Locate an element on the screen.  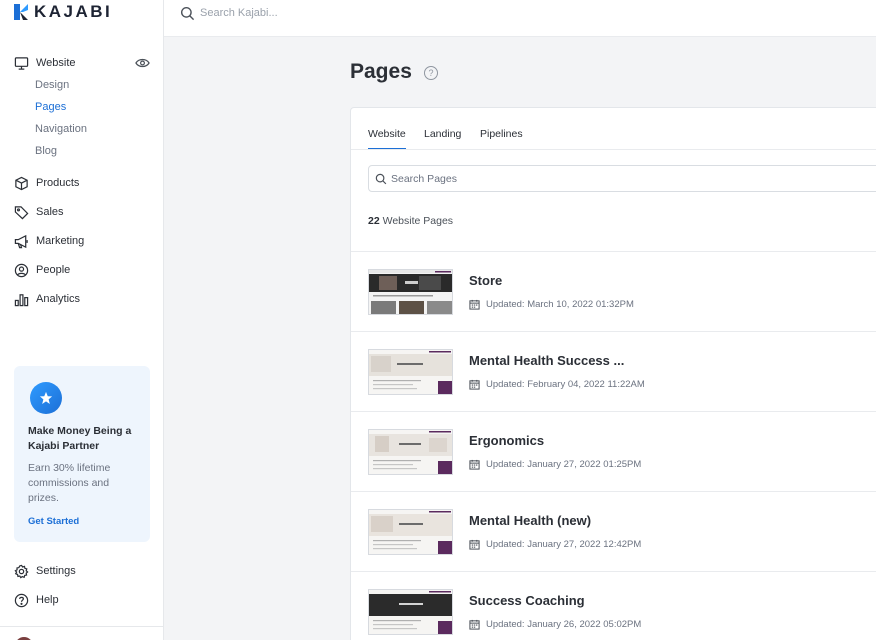
help-circle-icon is located at coordinates (21, 600).